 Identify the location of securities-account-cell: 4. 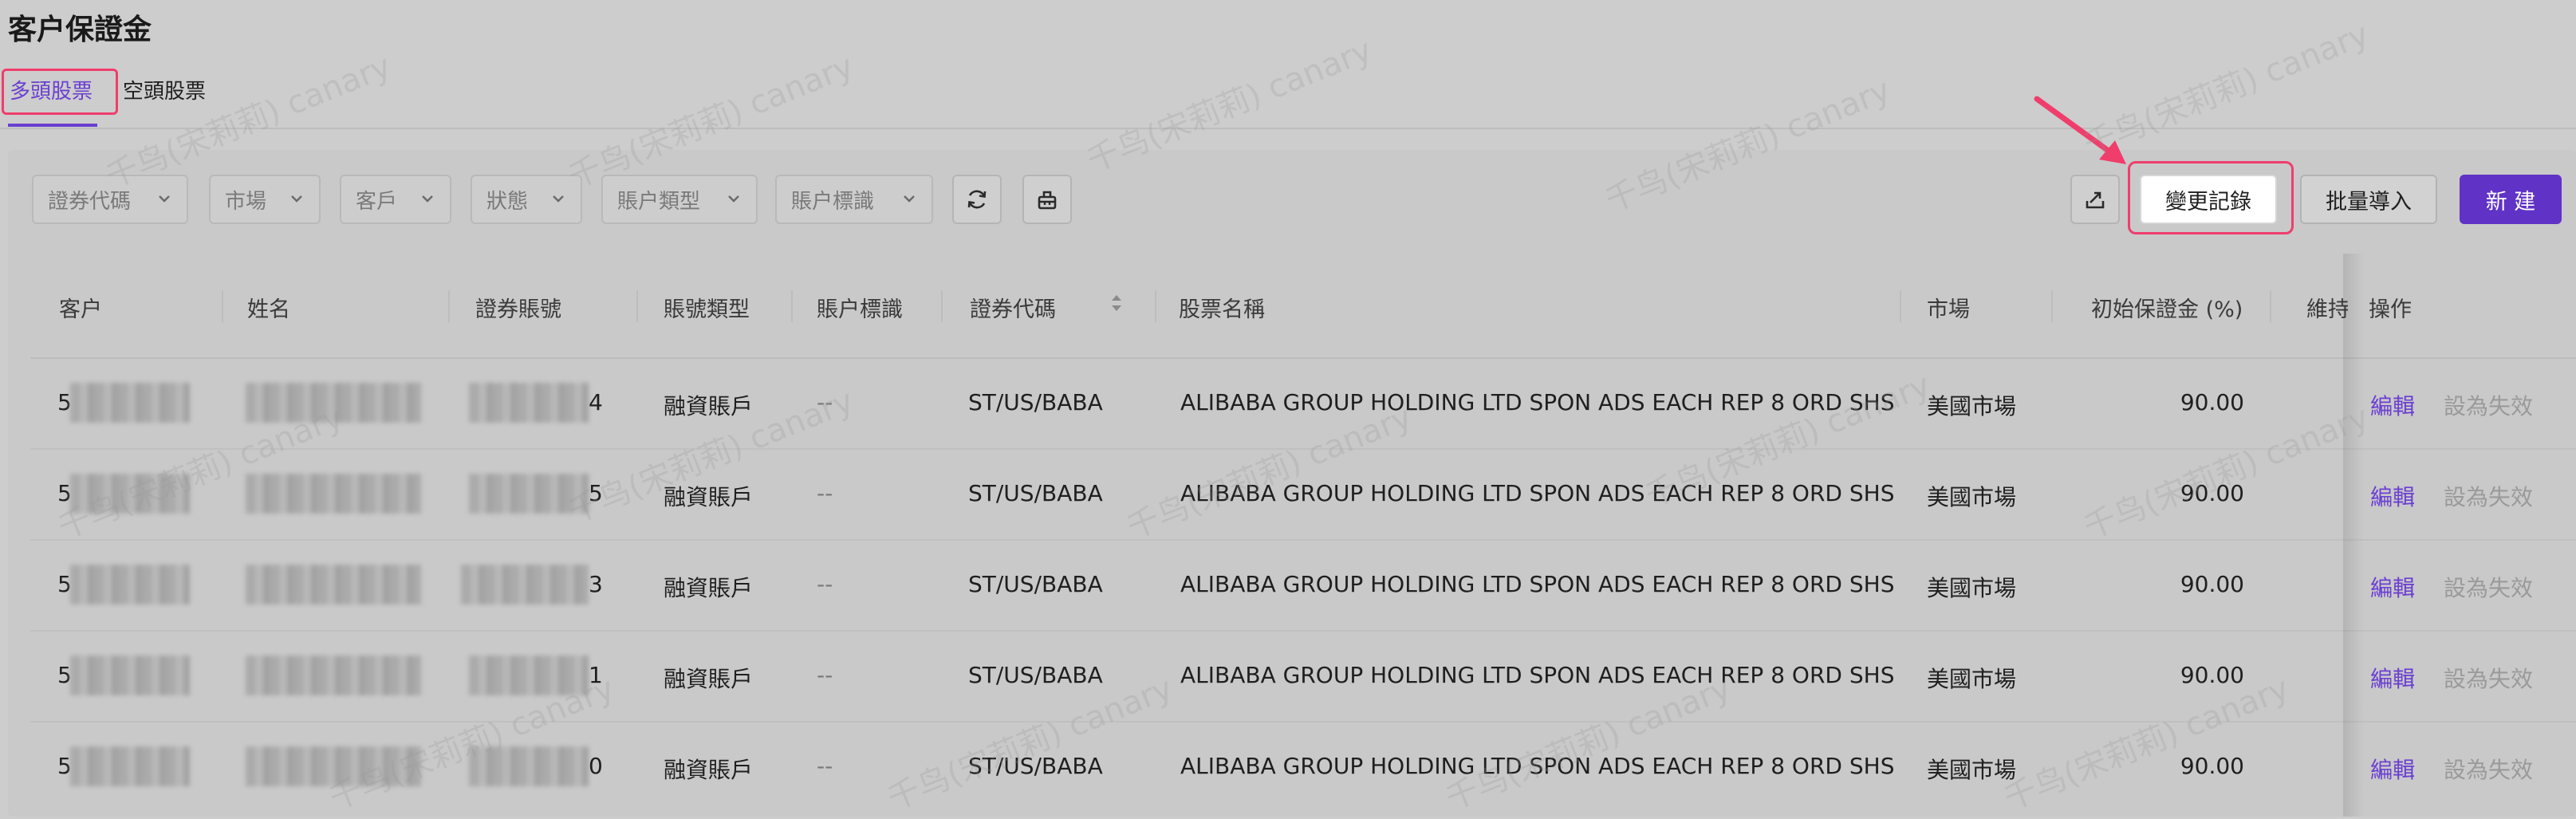
(596, 402).